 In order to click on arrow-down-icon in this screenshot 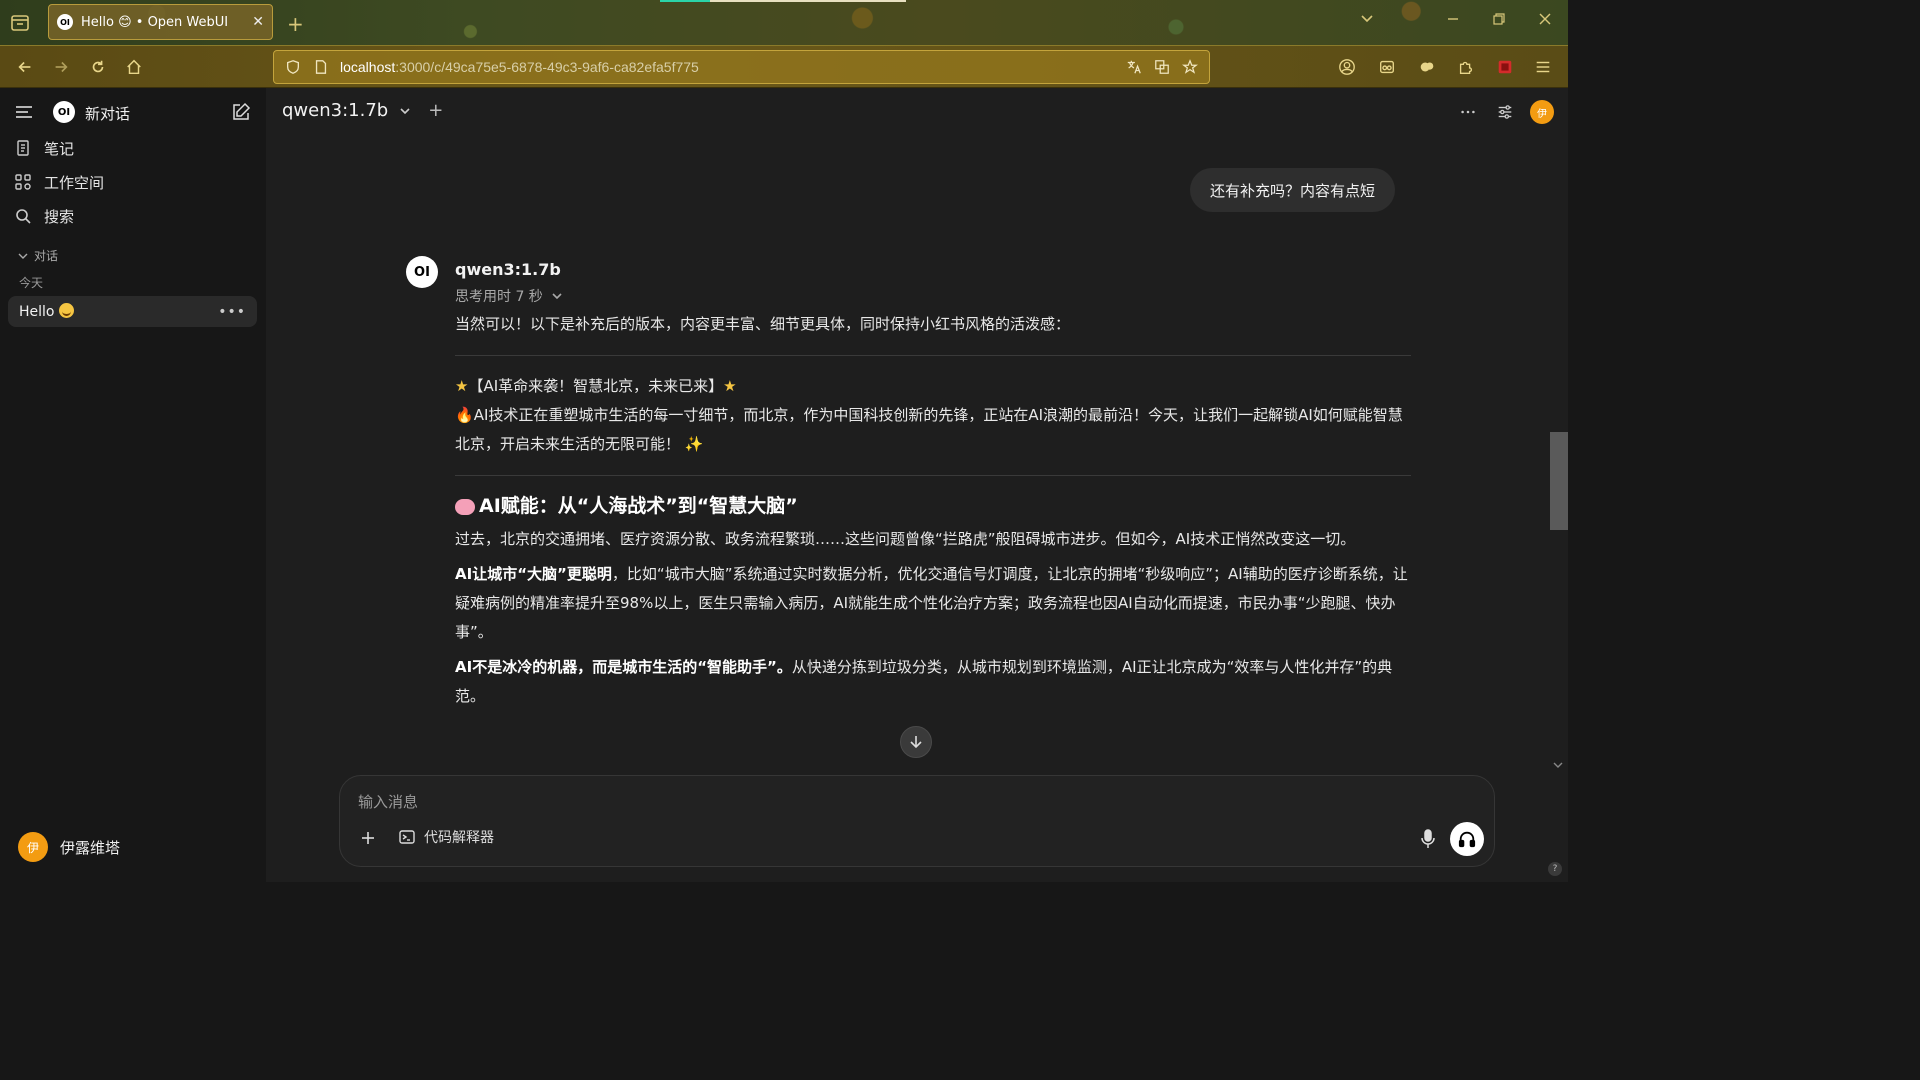, I will do `click(916, 742)`.